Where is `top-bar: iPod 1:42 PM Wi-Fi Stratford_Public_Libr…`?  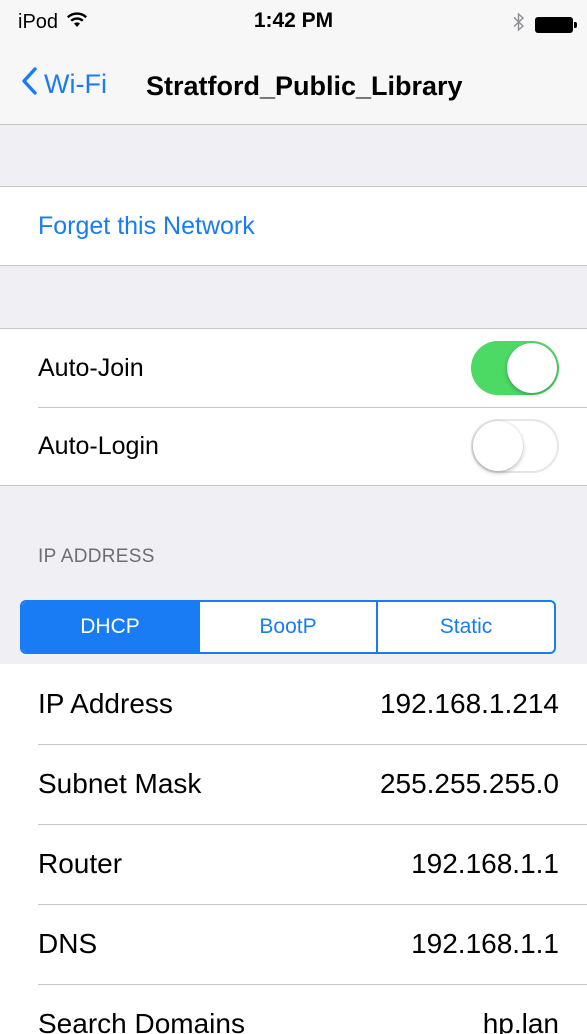
top-bar: iPod 1:42 PM Wi-Fi Stratford_Public_Libr… is located at coordinates (293, 62).